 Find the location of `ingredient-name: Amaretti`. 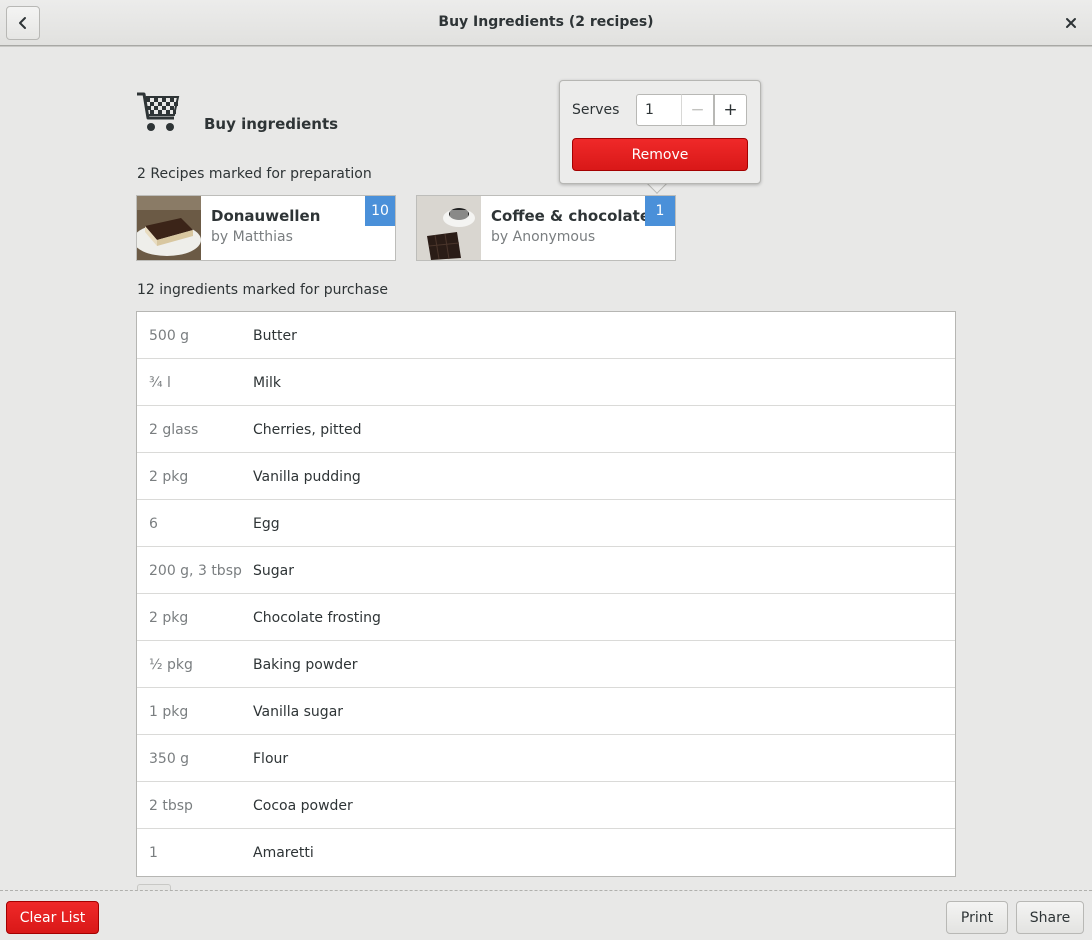

ingredient-name: Amaretti is located at coordinates (283, 853).